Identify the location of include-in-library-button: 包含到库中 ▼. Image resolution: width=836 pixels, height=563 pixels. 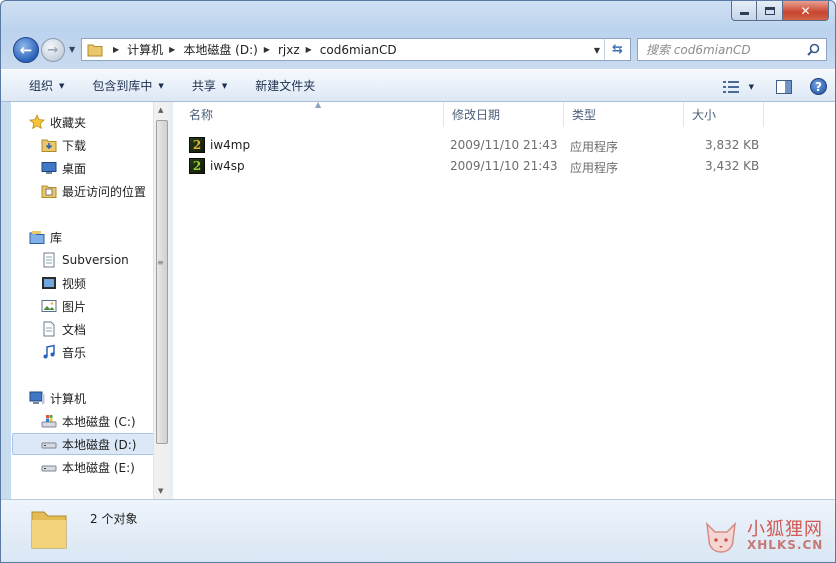
(127, 85).